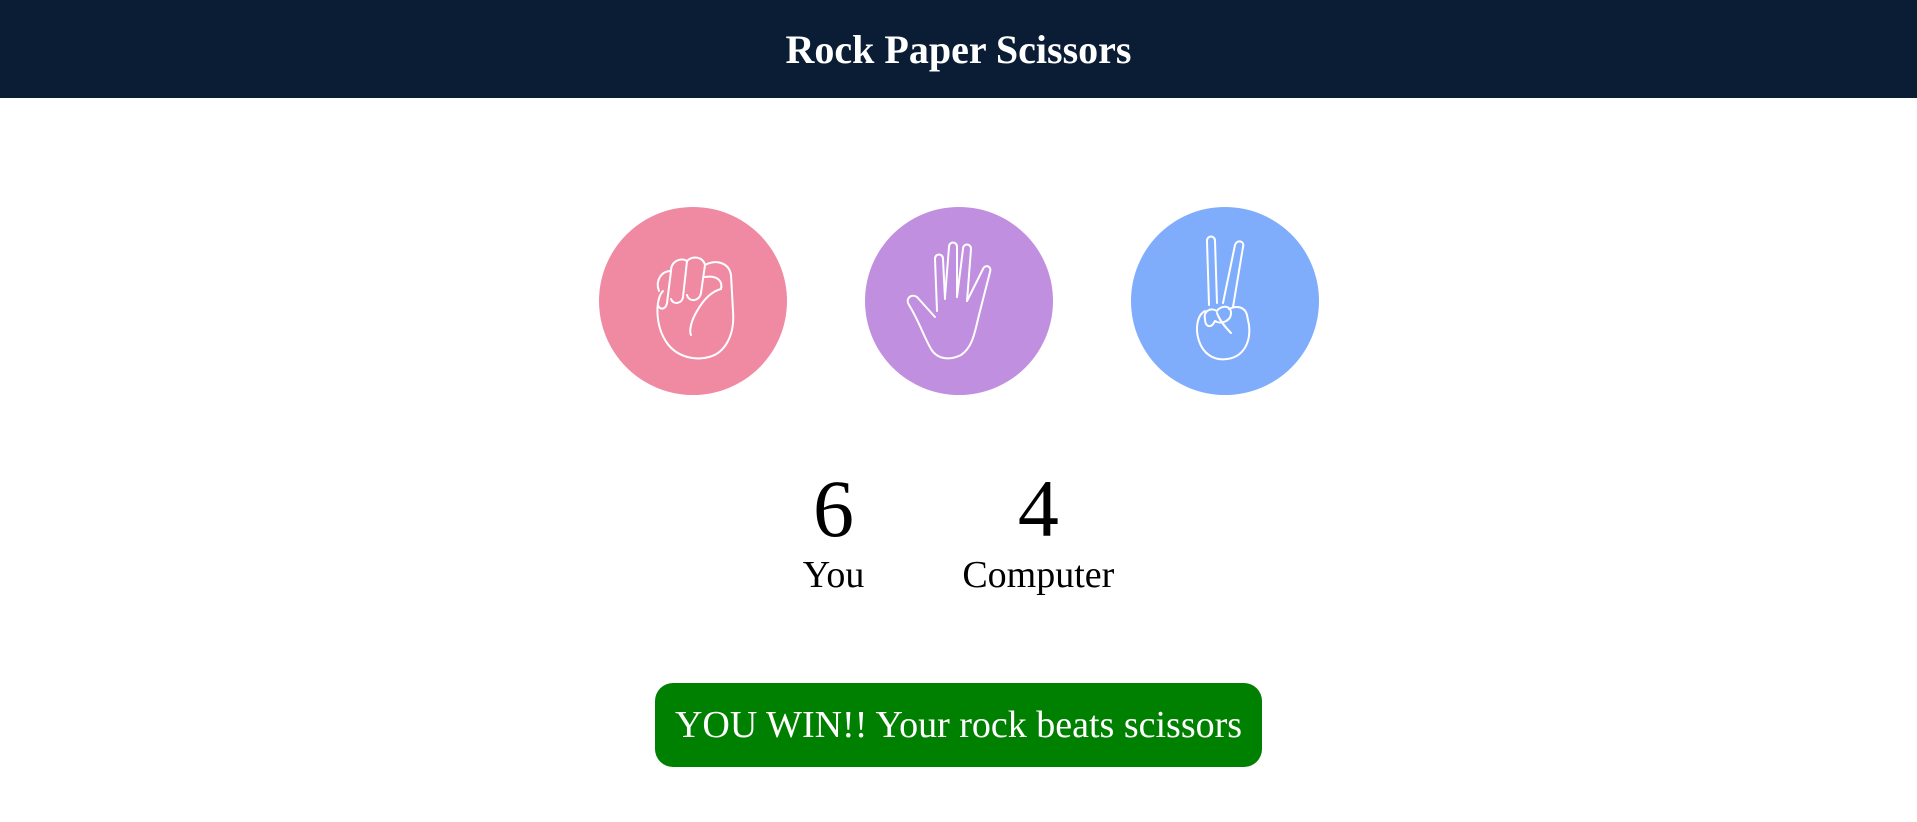  I want to click on player-score-label: You, so click(833, 575).